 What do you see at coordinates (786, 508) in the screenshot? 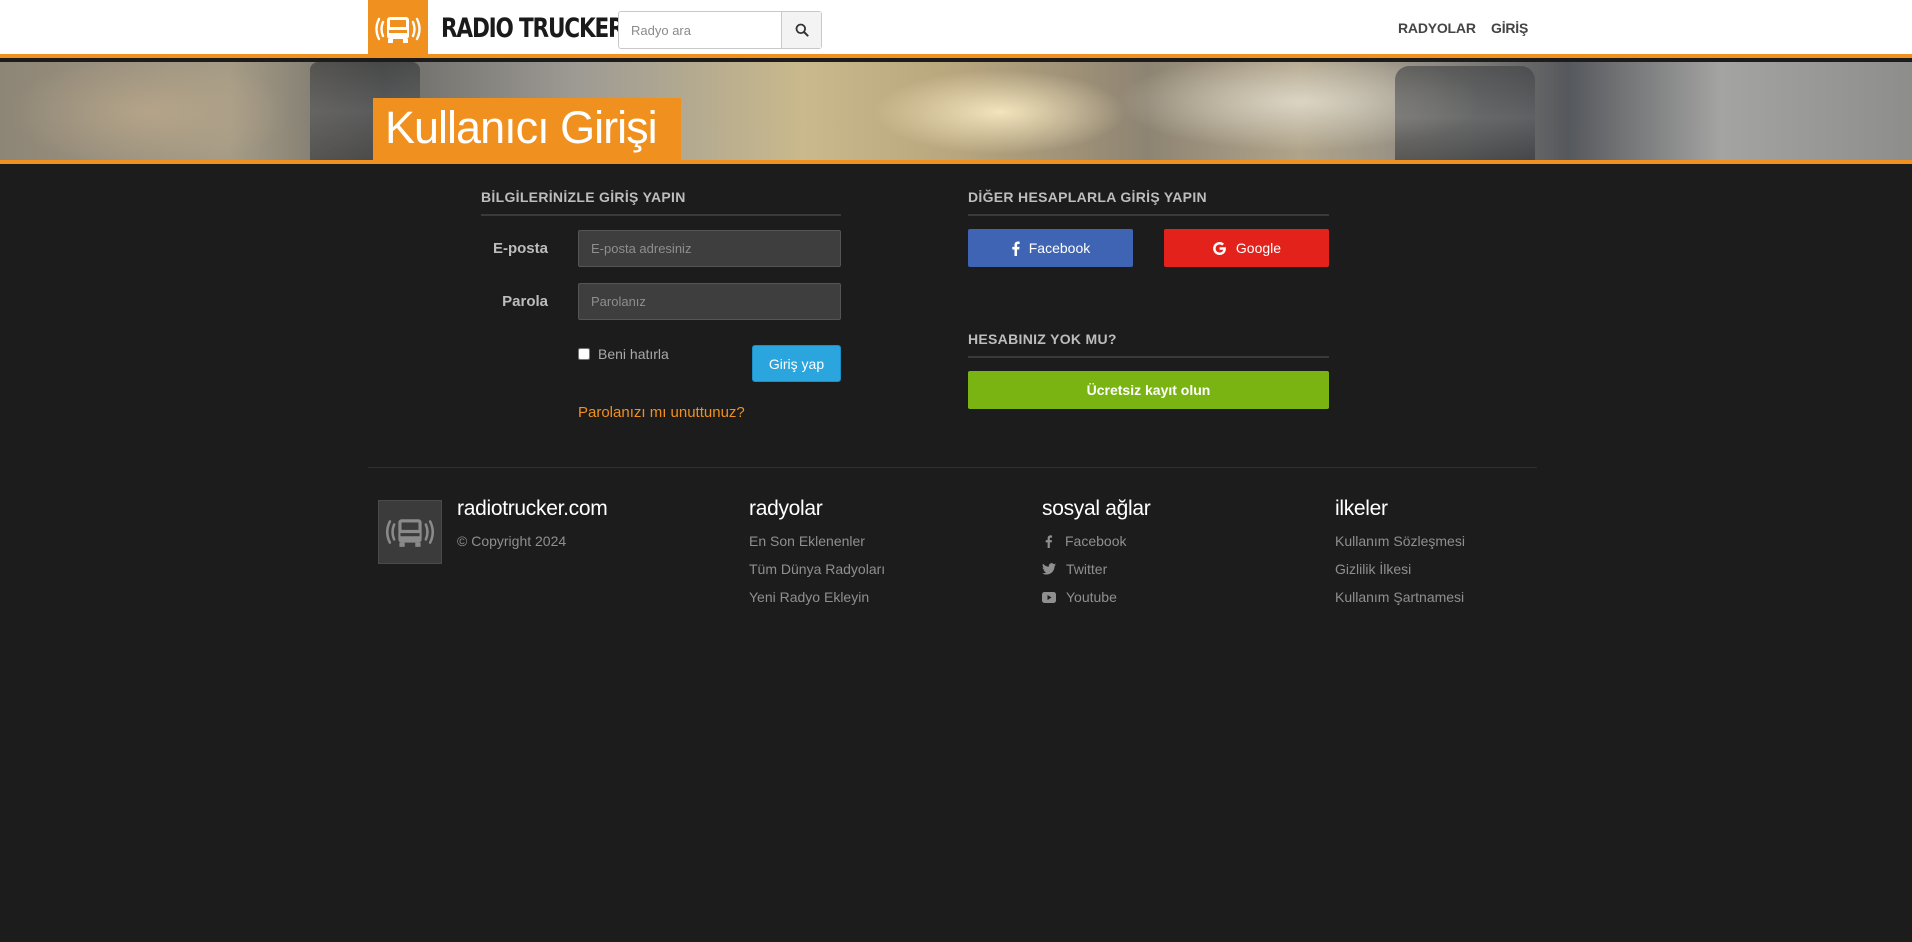
I see `footer-radyolar-title: radyolar` at bounding box center [786, 508].